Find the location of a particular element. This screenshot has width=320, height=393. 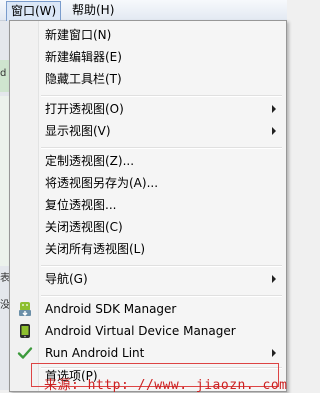

menu-item-label: 导航(G) is located at coordinates (66, 279).